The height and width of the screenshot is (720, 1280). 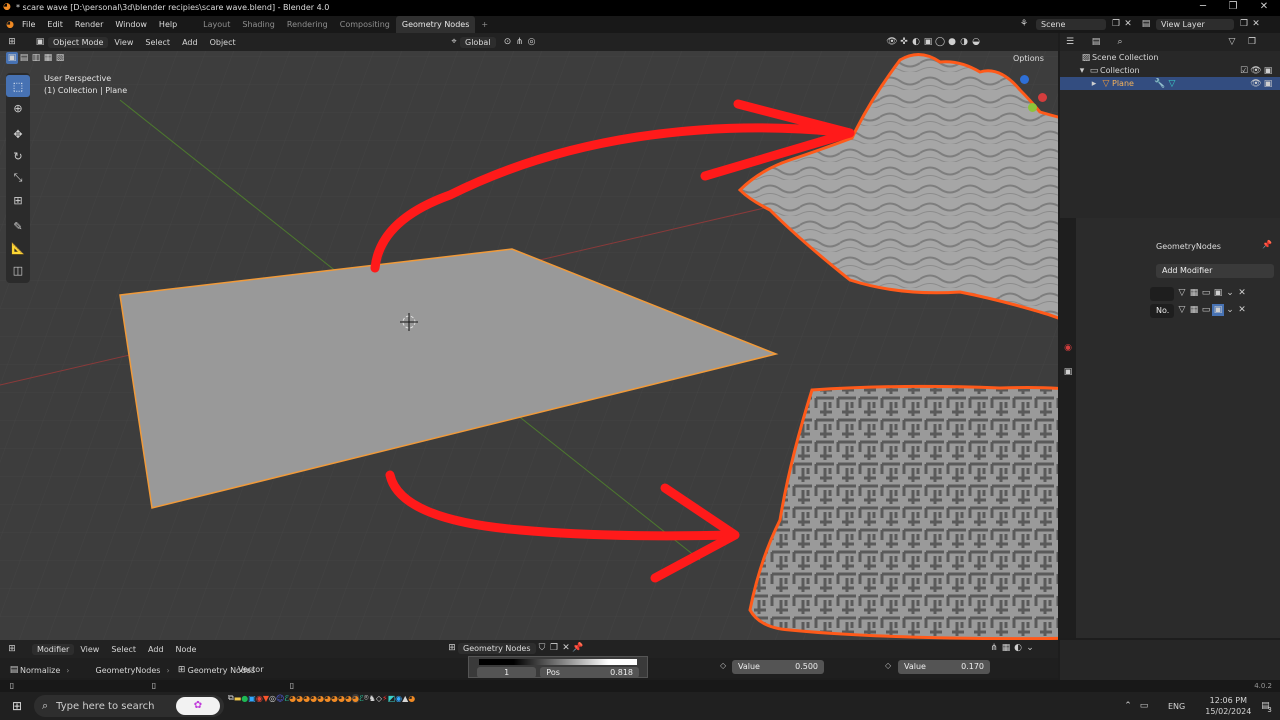 I want to click on tab-rendering: Rendering, so click(x=307, y=24).